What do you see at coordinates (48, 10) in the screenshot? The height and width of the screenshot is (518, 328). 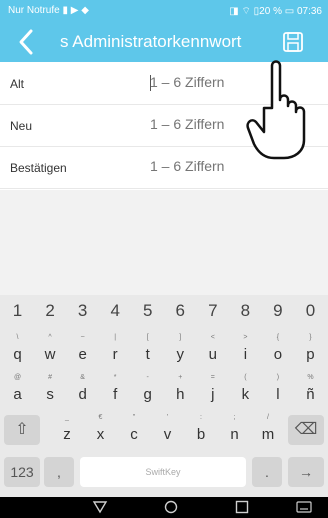 I see `status-left-text: Nur Notrufe ▮ ▶ ◆` at bounding box center [48, 10].